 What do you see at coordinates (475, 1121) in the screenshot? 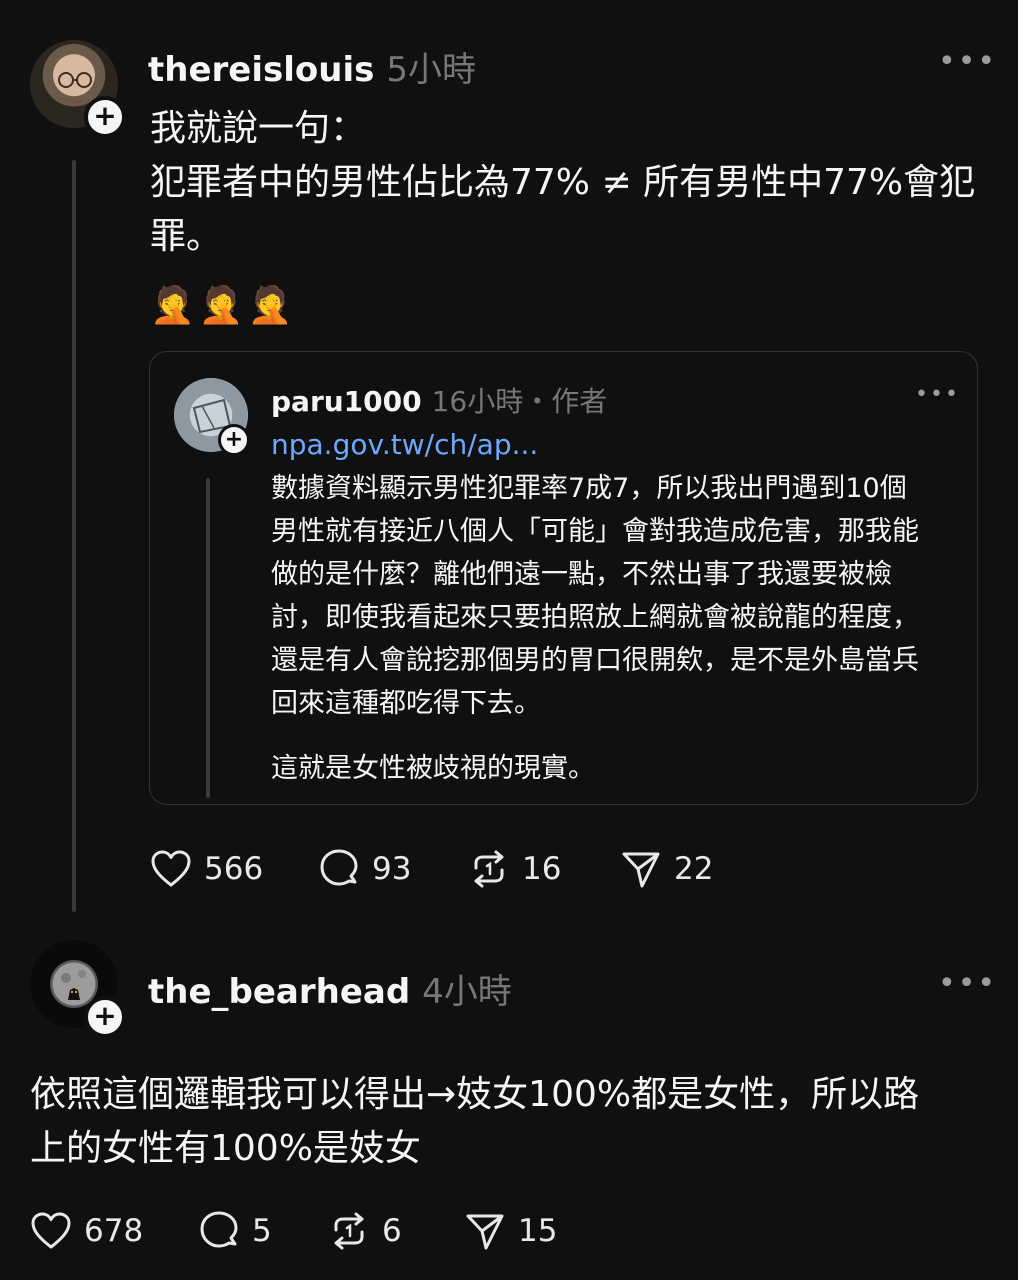
I see `post-text: 依照這個邏輯我可以得出→妓女100%都是女性，所以路 上的女性有100%是妓女` at bounding box center [475, 1121].